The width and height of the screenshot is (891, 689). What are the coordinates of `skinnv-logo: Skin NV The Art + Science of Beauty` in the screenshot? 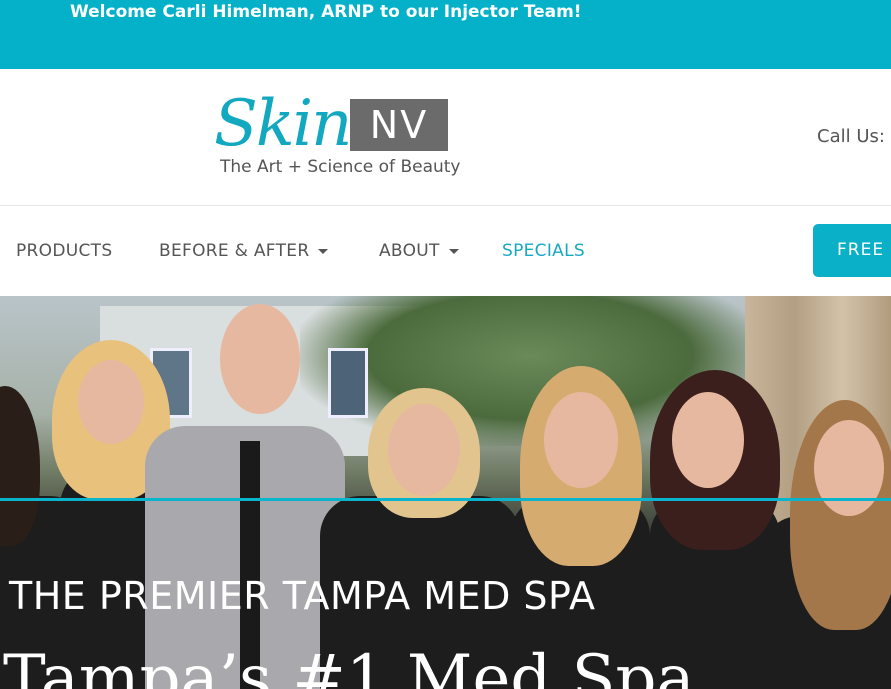 It's located at (337, 135).